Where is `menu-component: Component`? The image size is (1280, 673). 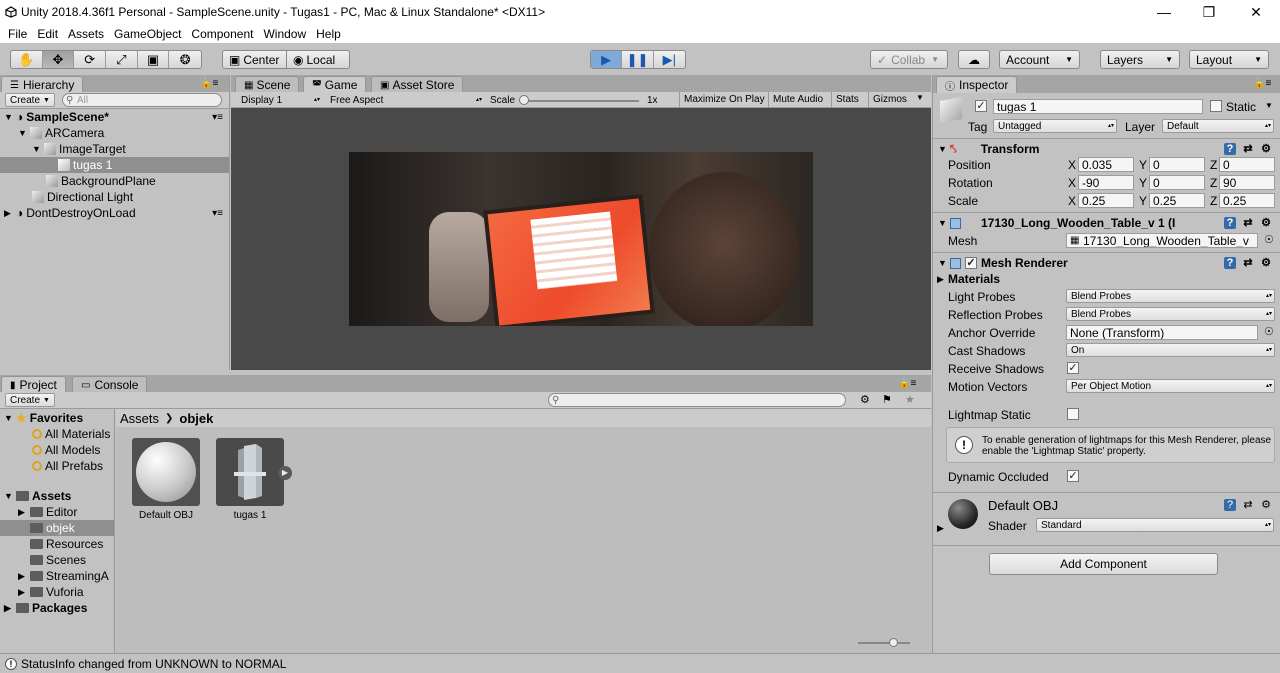 menu-component: Component is located at coordinates (222, 34).